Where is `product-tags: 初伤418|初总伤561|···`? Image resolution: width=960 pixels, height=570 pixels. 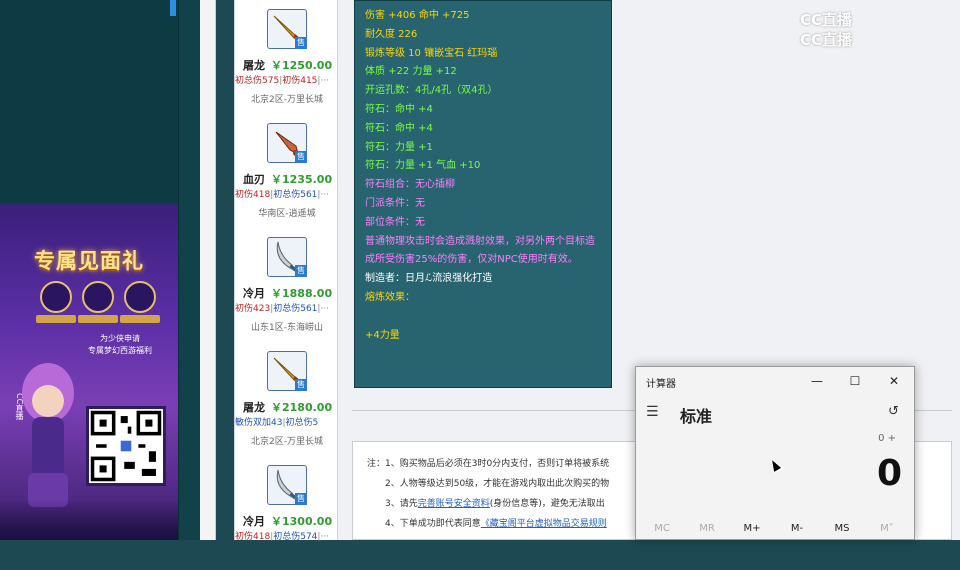 product-tags: 初伤418|初总伤561|··· is located at coordinates (282, 195).